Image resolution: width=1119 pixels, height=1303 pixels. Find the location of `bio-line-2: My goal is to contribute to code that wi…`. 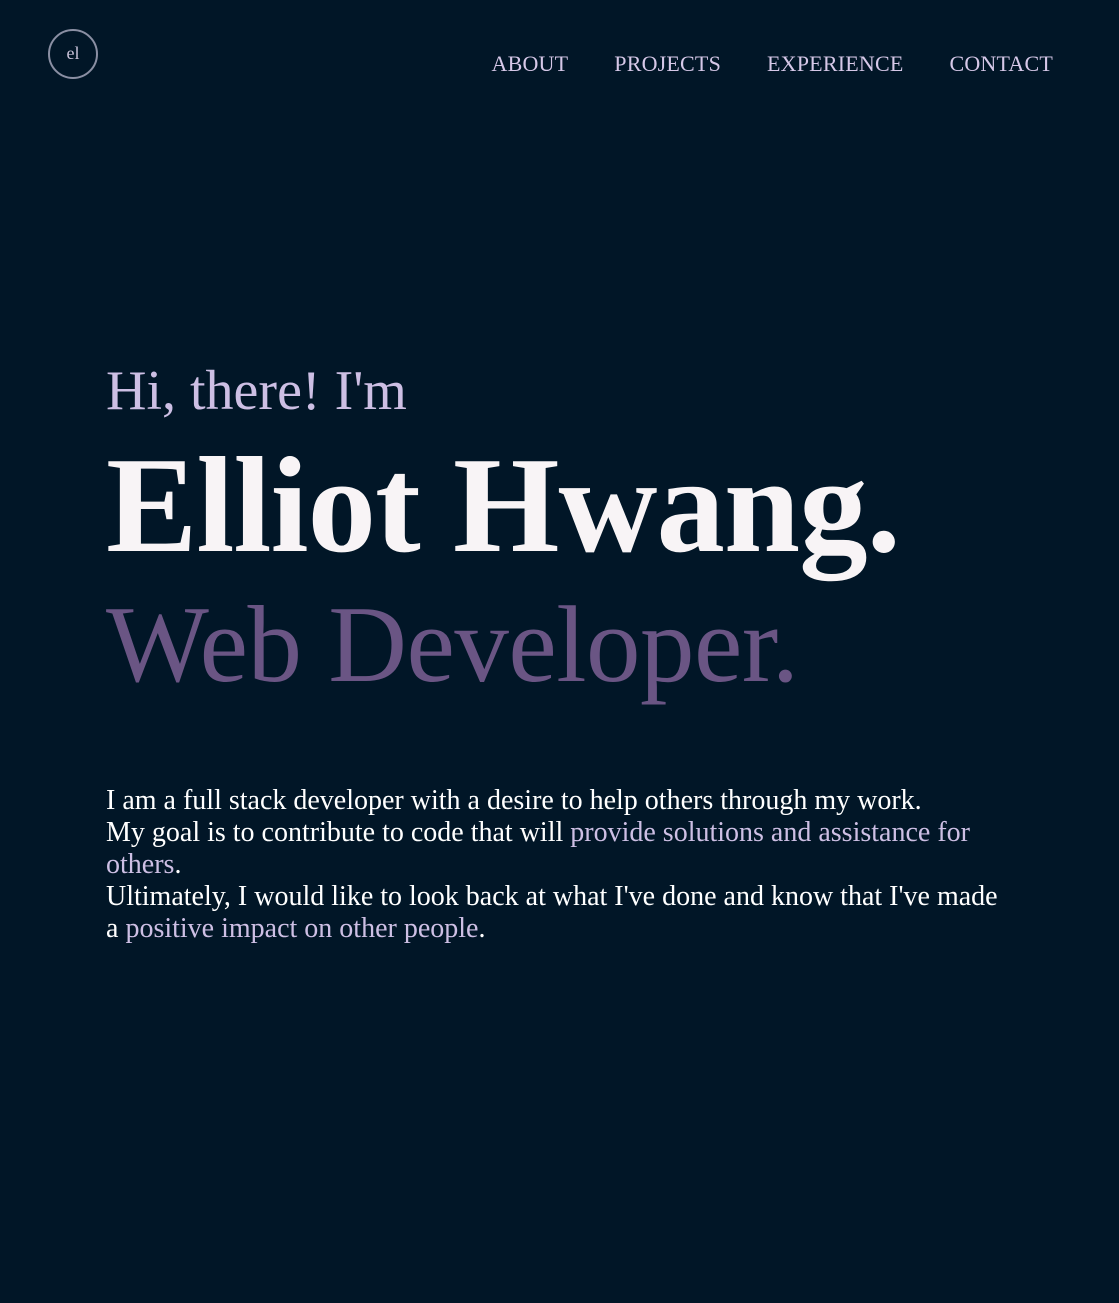

bio-line-2: My goal is to contribute to code that wi… is located at coordinates (556, 849).